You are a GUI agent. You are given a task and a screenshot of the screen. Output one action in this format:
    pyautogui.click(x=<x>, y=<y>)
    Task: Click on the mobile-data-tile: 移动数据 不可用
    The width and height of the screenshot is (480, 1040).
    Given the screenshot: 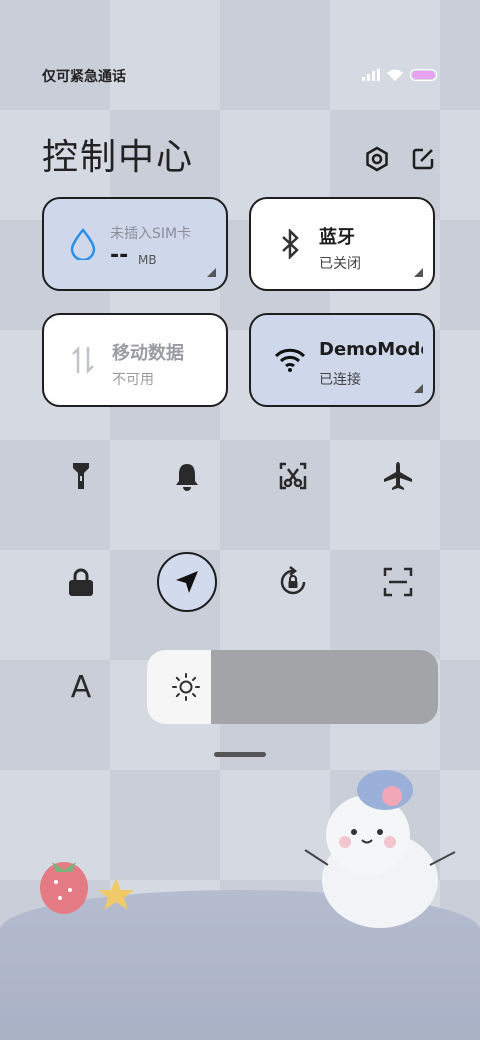 What is the action you would take?
    pyautogui.click(x=135, y=360)
    